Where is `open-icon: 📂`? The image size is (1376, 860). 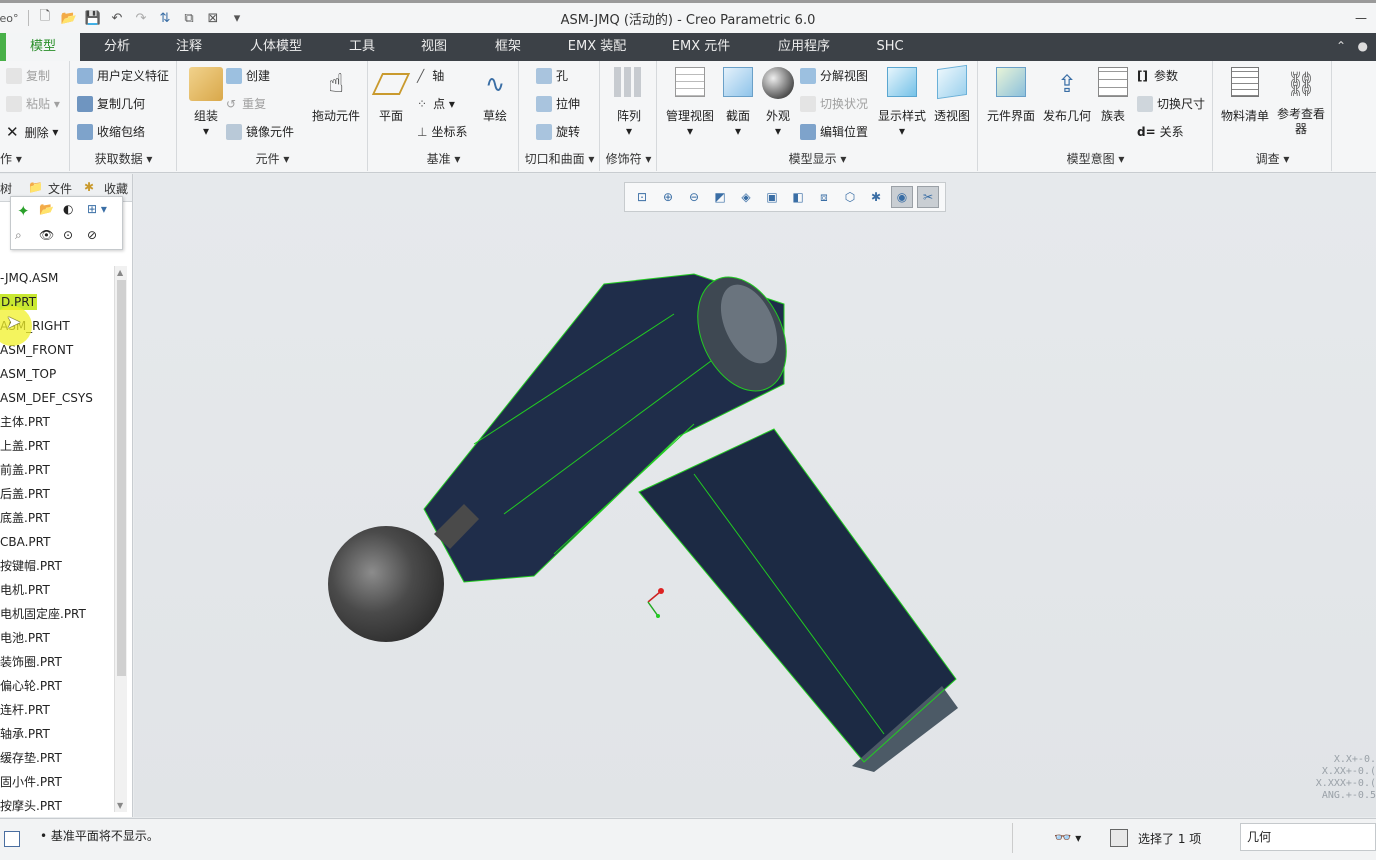 open-icon: 📂 is located at coordinates (46, 209).